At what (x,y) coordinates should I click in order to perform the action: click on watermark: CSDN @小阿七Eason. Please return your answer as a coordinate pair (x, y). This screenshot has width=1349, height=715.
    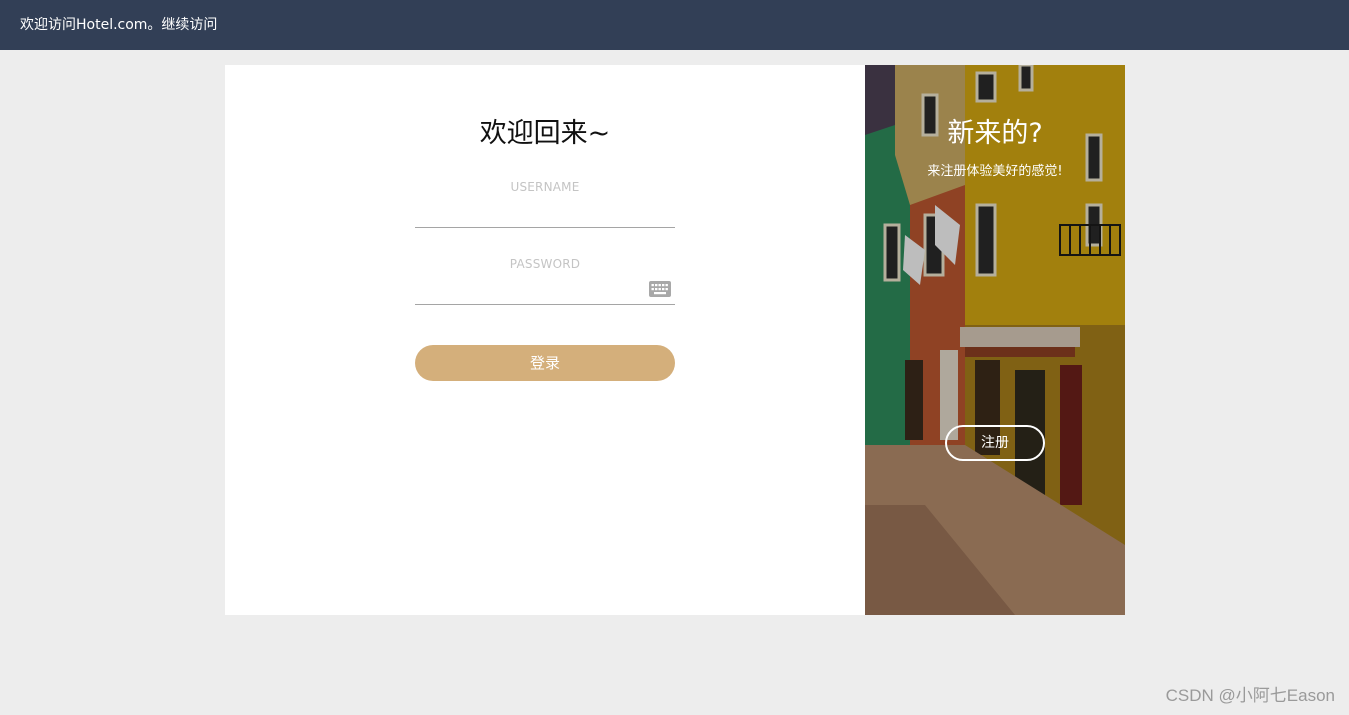
    Looking at the image, I should click on (1250, 695).